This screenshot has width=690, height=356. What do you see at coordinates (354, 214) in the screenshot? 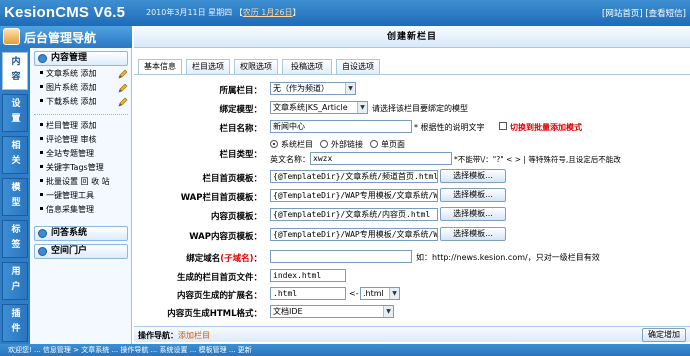
I see `content-template-input: {@TemplateDir}/文章系统/内容页.html` at bounding box center [354, 214].